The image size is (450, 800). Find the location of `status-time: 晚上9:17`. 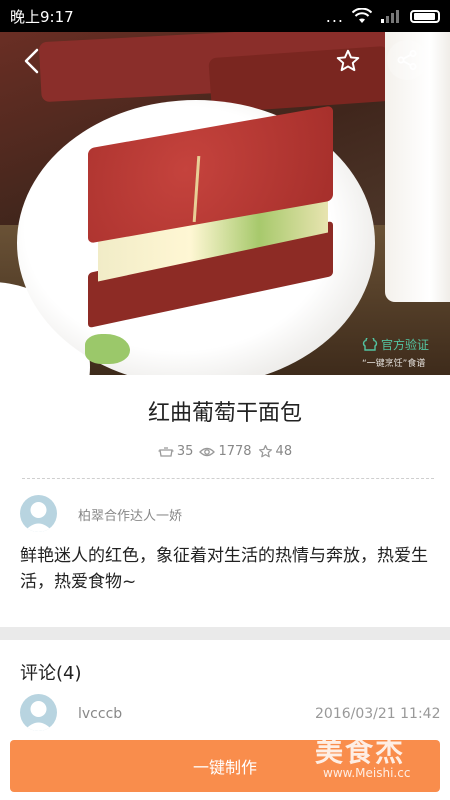

status-time: 晚上9:17 is located at coordinates (42, 16).